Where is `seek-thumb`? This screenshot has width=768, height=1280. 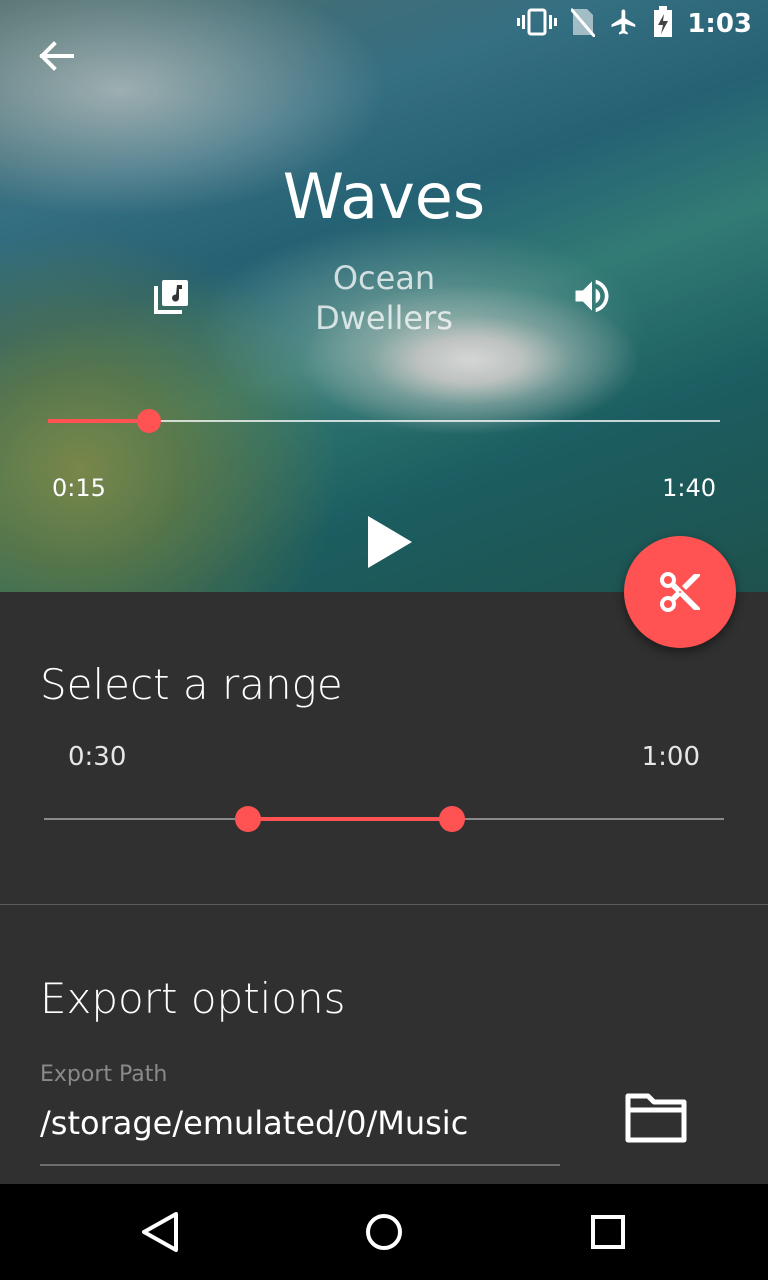 seek-thumb is located at coordinates (148, 421).